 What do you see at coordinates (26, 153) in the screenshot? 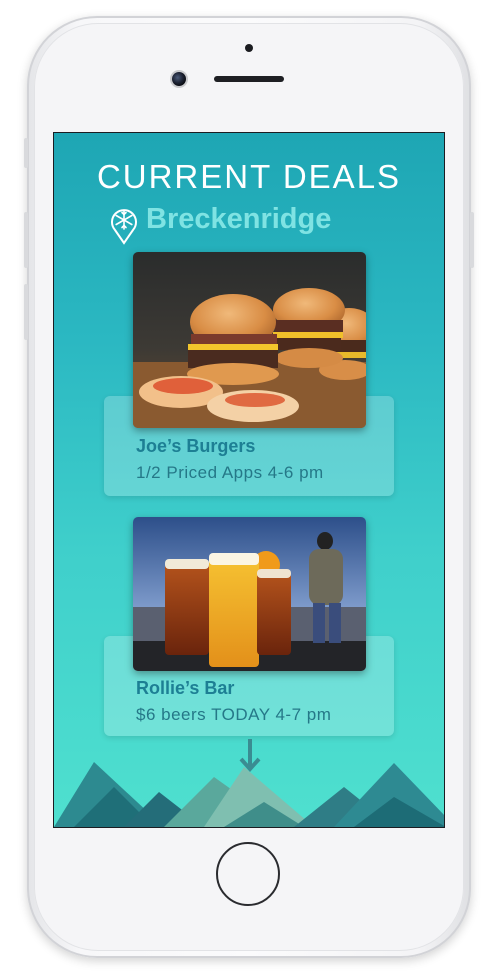
I see `mute-switch` at bounding box center [26, 153].